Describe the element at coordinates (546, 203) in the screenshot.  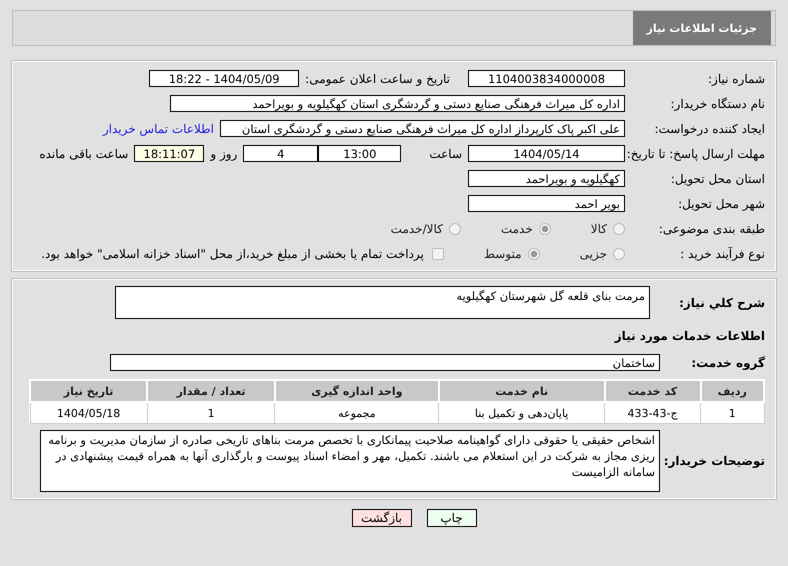
I see `city-field: بویر احمد` at that location.